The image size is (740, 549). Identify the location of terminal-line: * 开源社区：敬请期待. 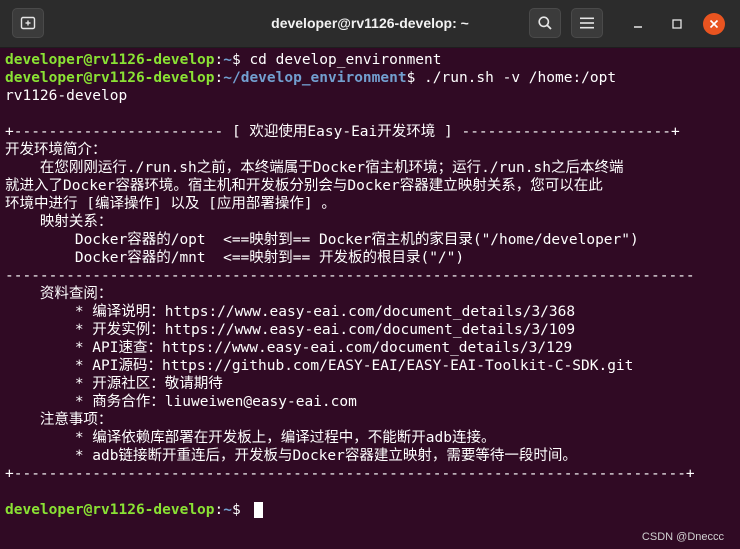
(114, 384).